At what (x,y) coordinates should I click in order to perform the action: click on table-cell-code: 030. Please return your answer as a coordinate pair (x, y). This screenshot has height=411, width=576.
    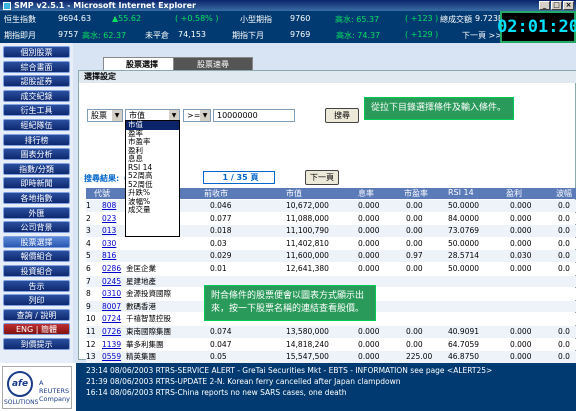
    Looking at the image, I should click on (109, 244).